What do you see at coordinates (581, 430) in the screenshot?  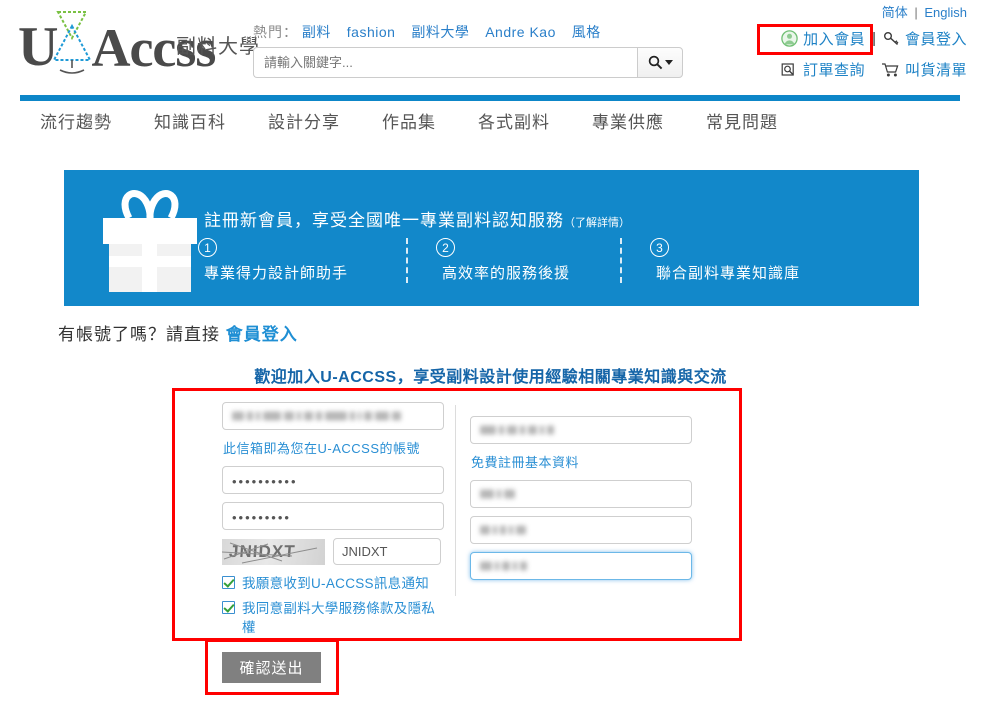 I see `name-field` at bounding box center [581, 430].